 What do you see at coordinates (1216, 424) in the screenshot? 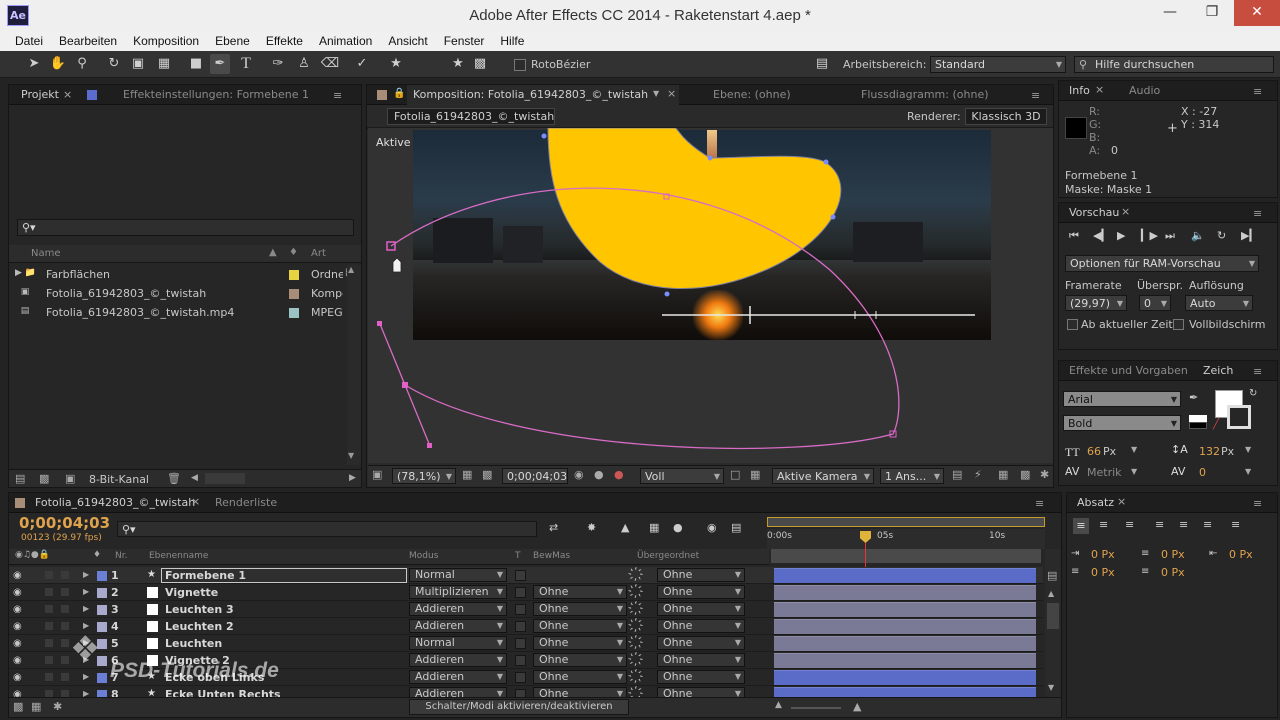
I see `no-color-icon: ╱` at bounding box center [1216, 424].